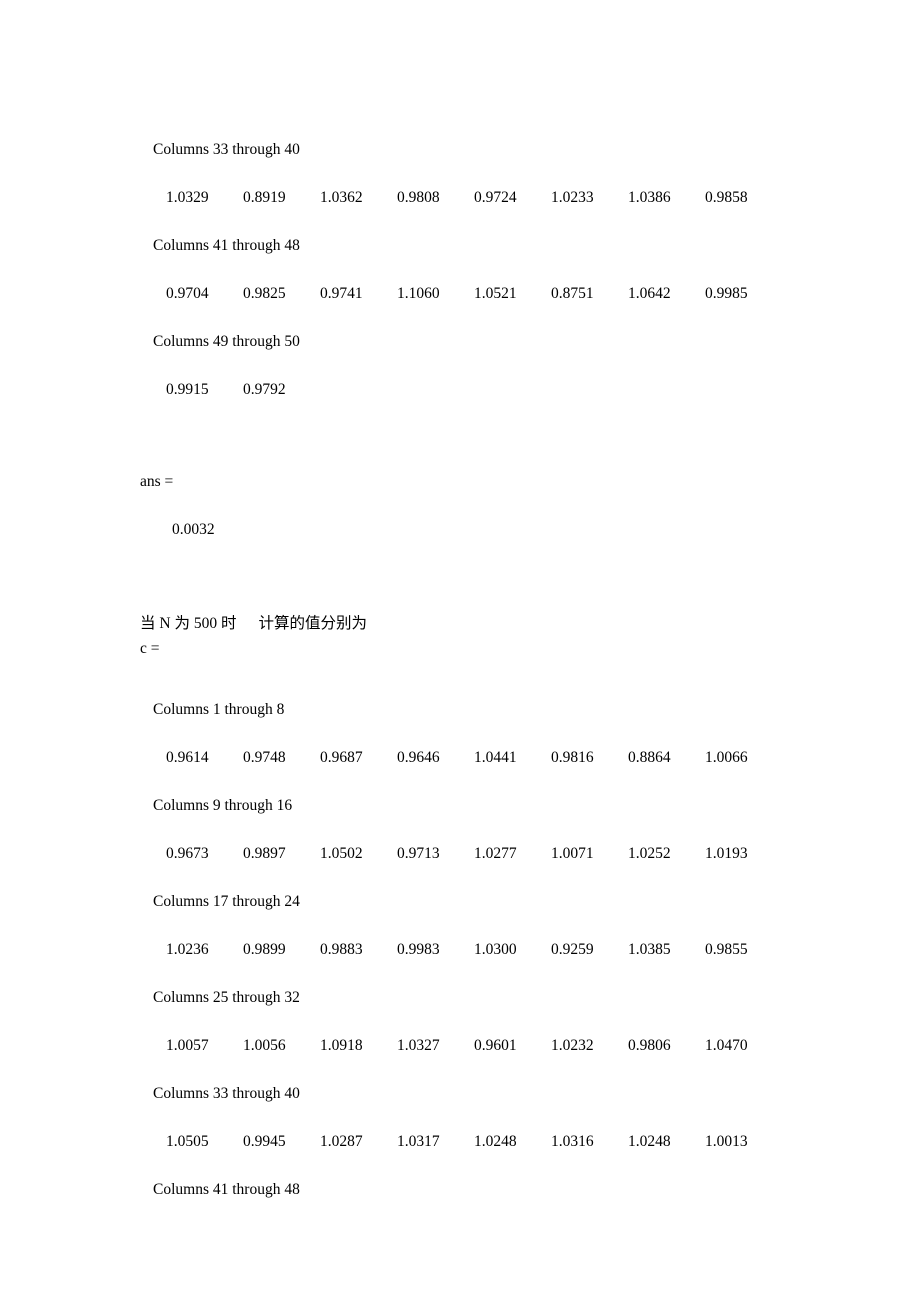 The height and width of the screenshot is (1302, 920). I want to click on value-cell: 1.0236, so click(187, 949).